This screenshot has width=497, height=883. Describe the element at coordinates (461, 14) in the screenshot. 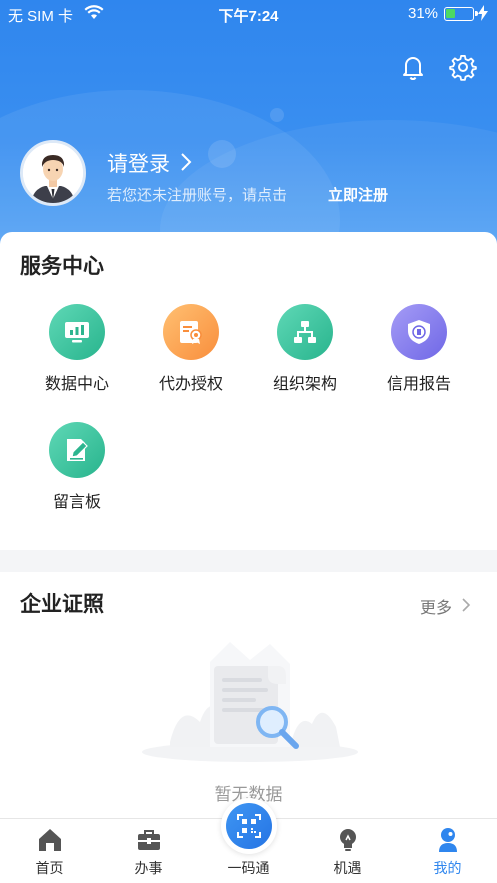

I see `battery-icon` at that location.